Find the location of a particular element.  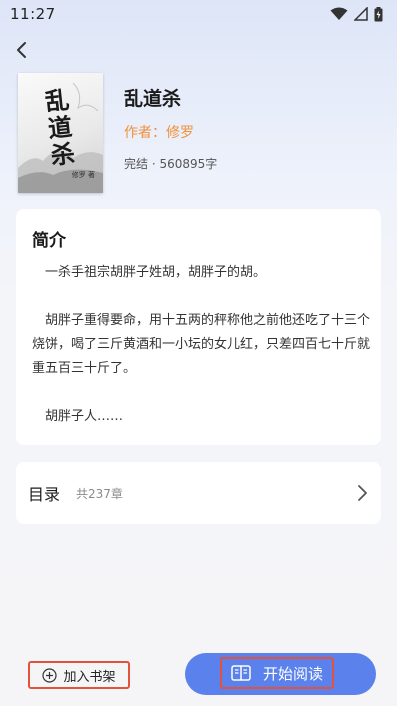

toc-row: 目录 共237章 is located at coordinates (198, 493).